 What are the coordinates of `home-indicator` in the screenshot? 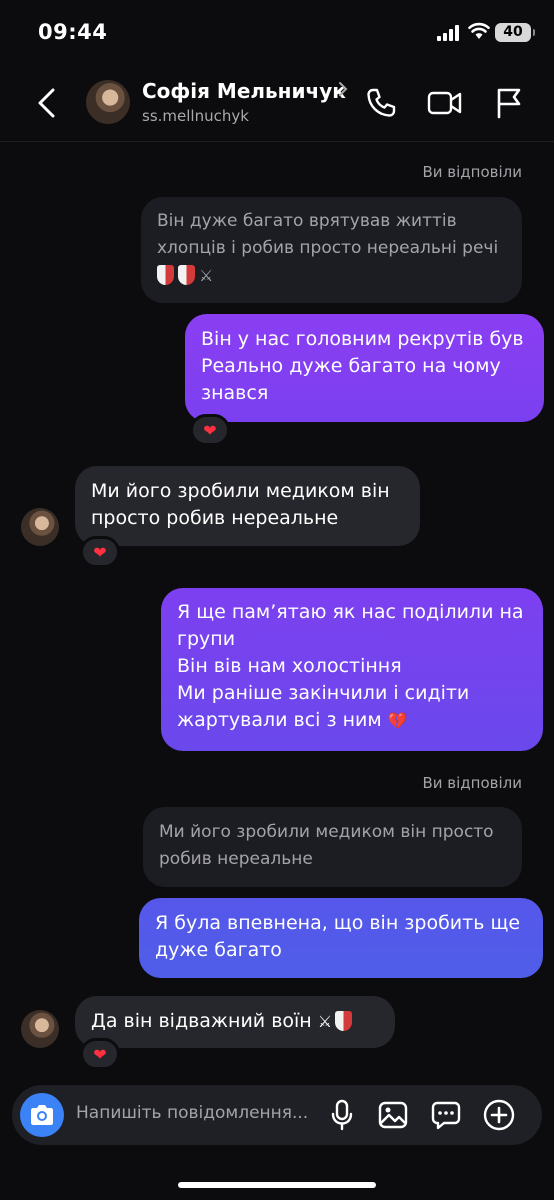 It's located at (277, 1185).